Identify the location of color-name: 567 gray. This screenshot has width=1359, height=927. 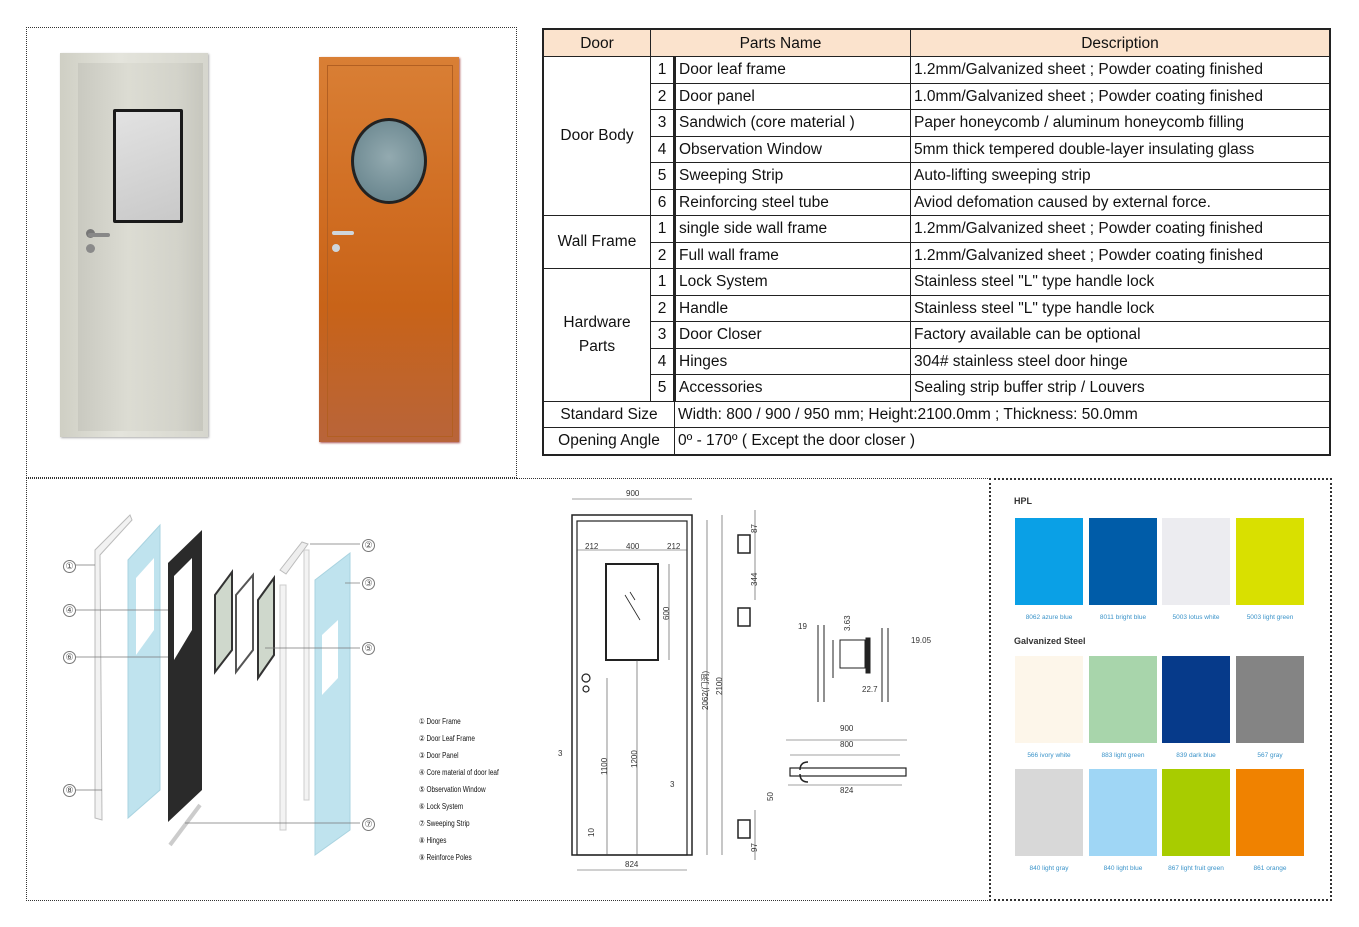
(1270, 755).